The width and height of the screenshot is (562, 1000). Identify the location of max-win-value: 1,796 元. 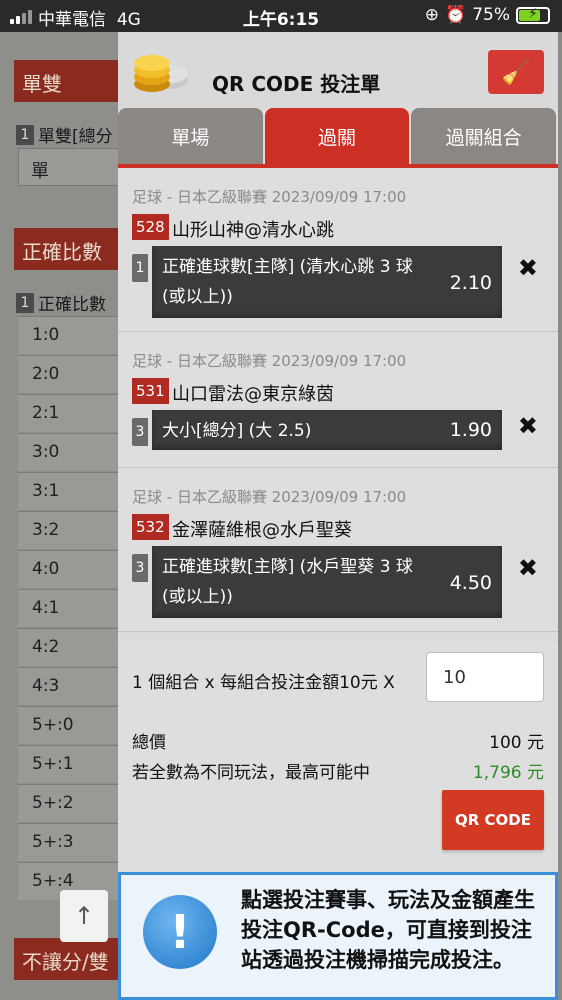
(508, 773).